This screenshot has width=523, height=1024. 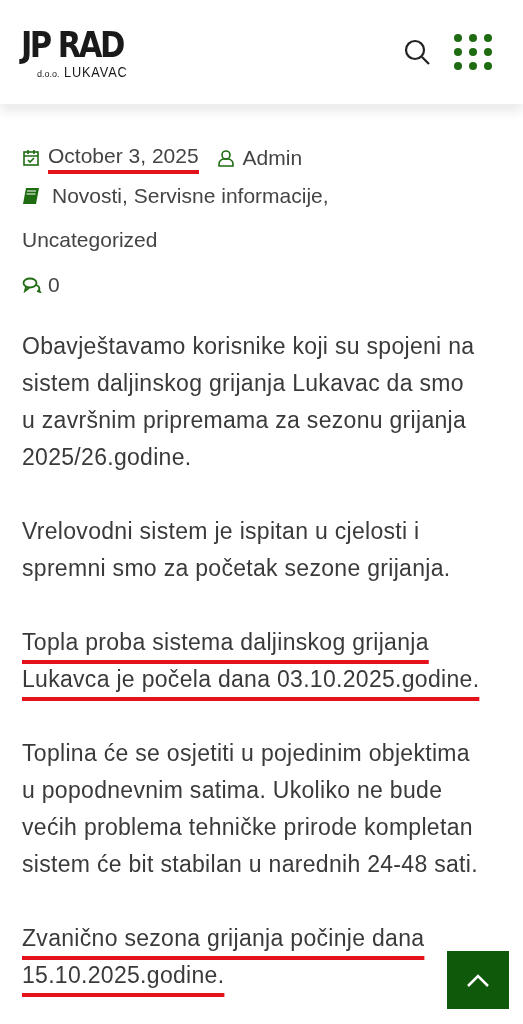 I want to click on body-paragraph: Obavještavamo korisnike koji su spojeni na sistem daljinskog grijanja Lukavac da smo u završnim pripremama za sezonu grijanja 2025/26.godine., so click(x=248, y=402).